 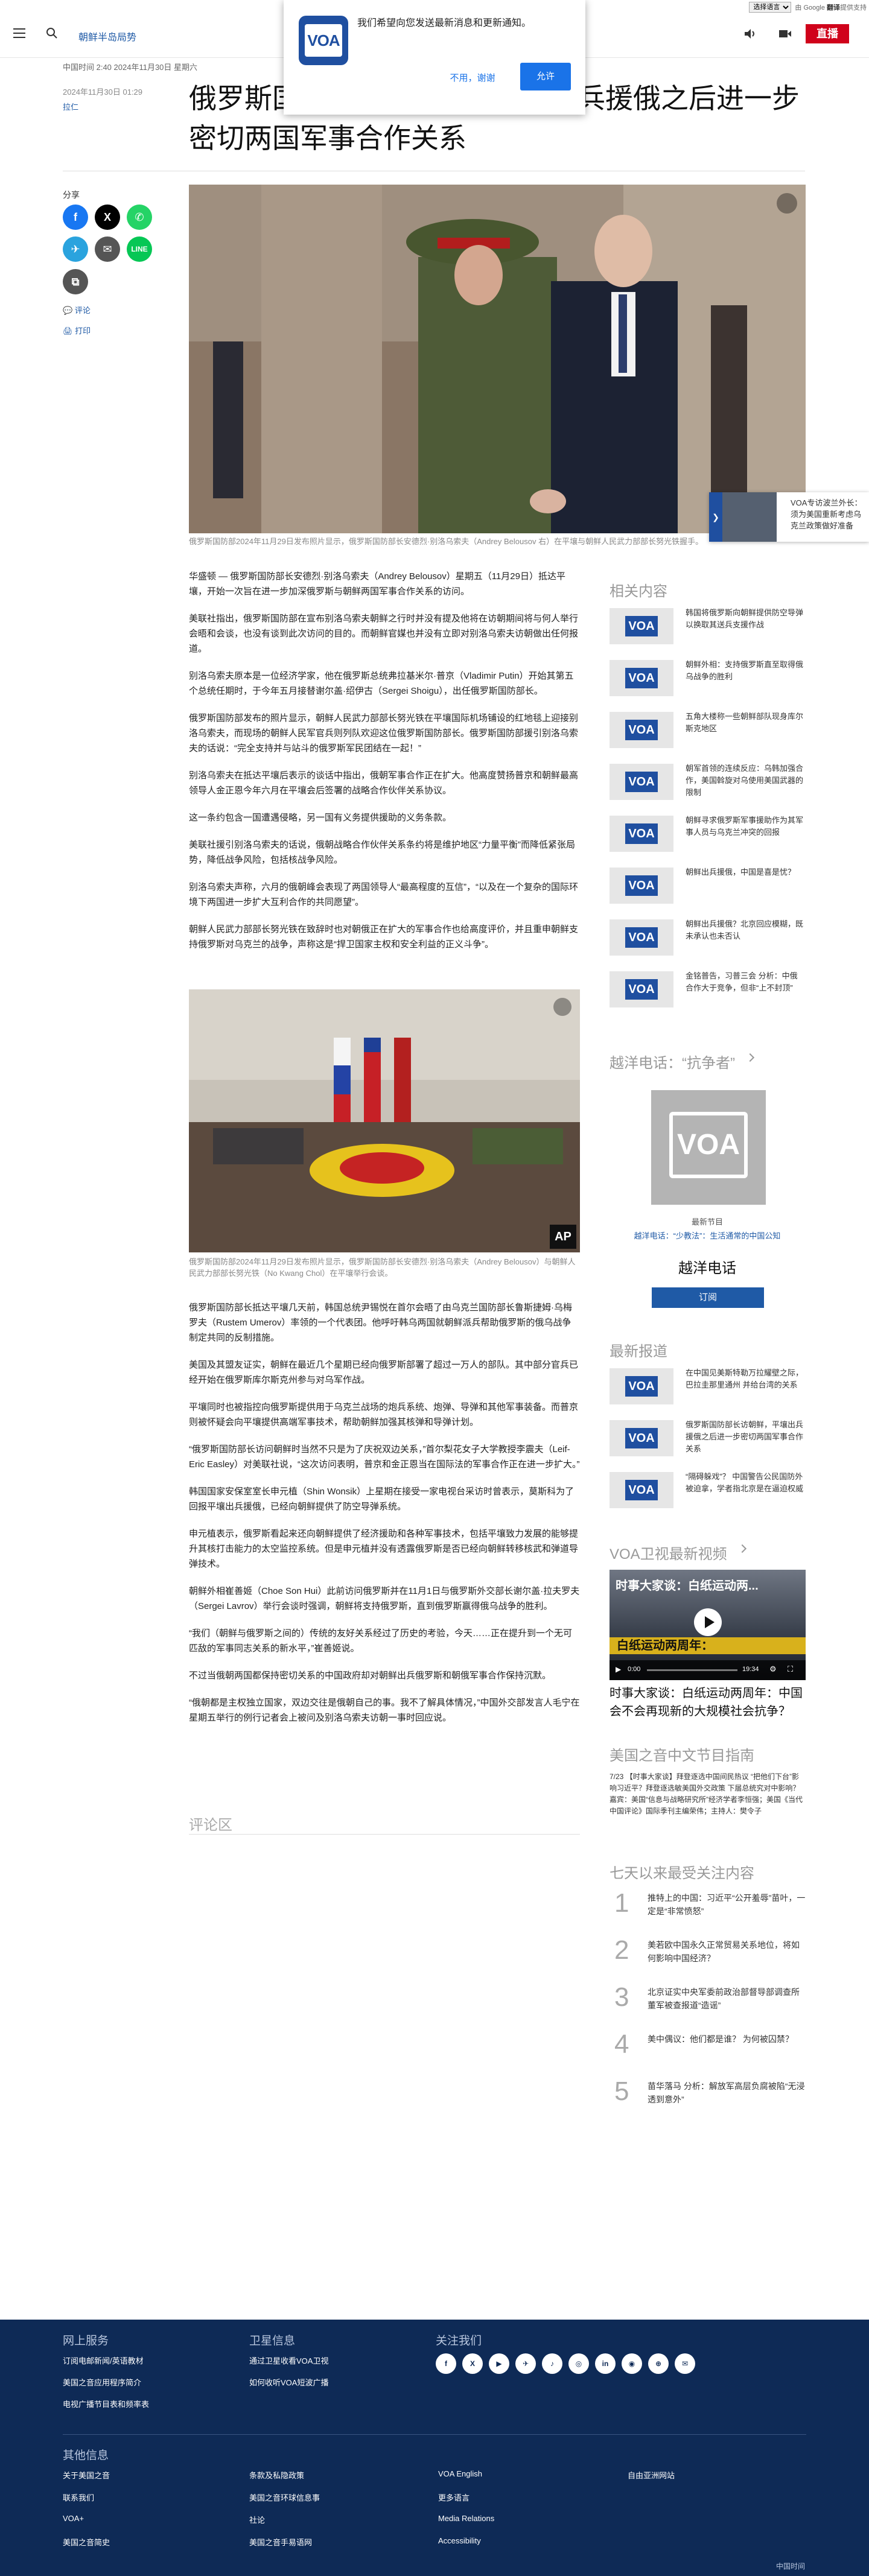 I want to click on live-button: 直播, so click(x=827, y=33).